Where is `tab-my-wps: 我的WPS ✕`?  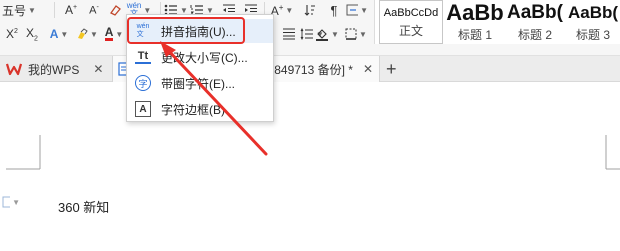 tab-my-wps: 我的WPS ✕ is located at coordinates (61, 69).